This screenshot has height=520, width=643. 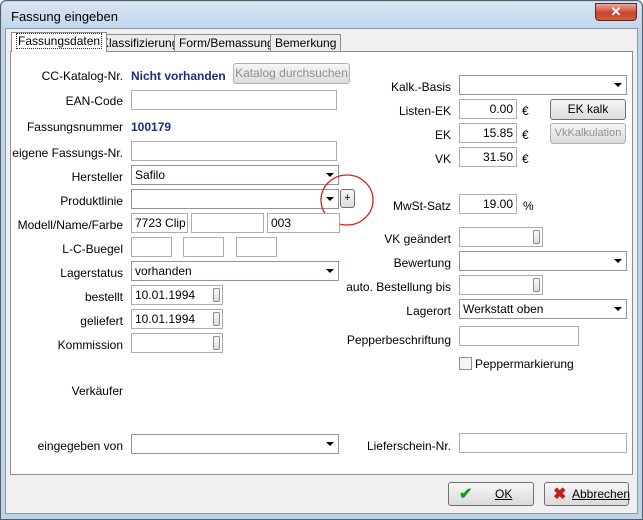 What do you see at coordinates (398, 287) in the screenshot?
I see `auto-bestellung-label: auto. Bestellung bis` at bounding box center [398, 287].